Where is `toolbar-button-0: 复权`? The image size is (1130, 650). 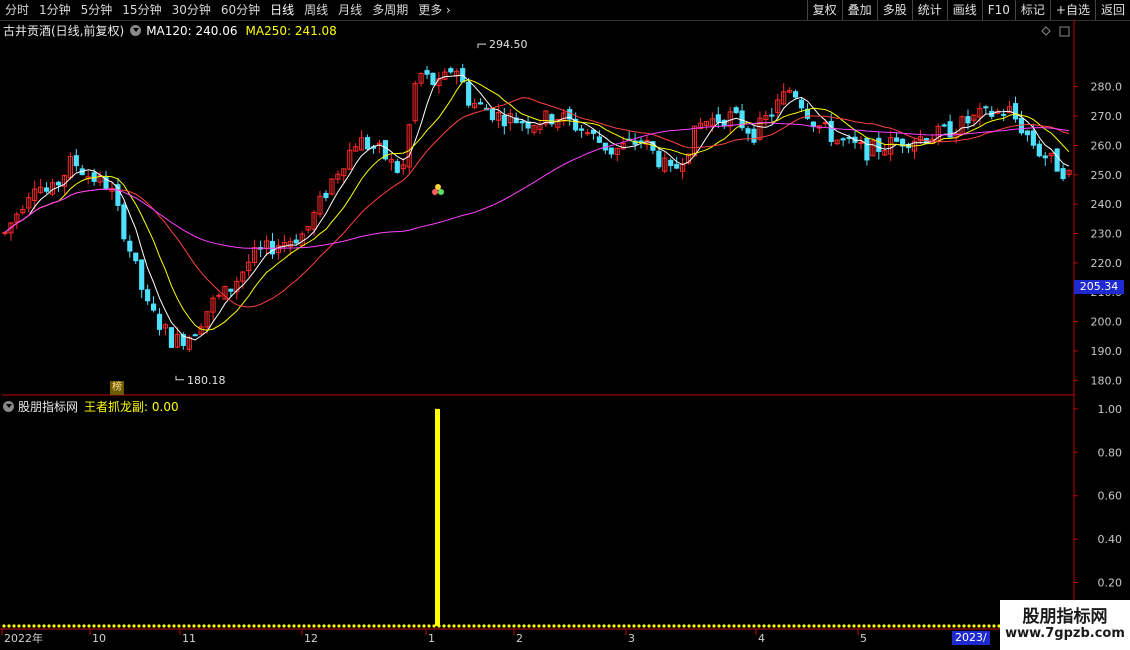
toolbar-button-0: 复权 is located at coordinates (824, 10).